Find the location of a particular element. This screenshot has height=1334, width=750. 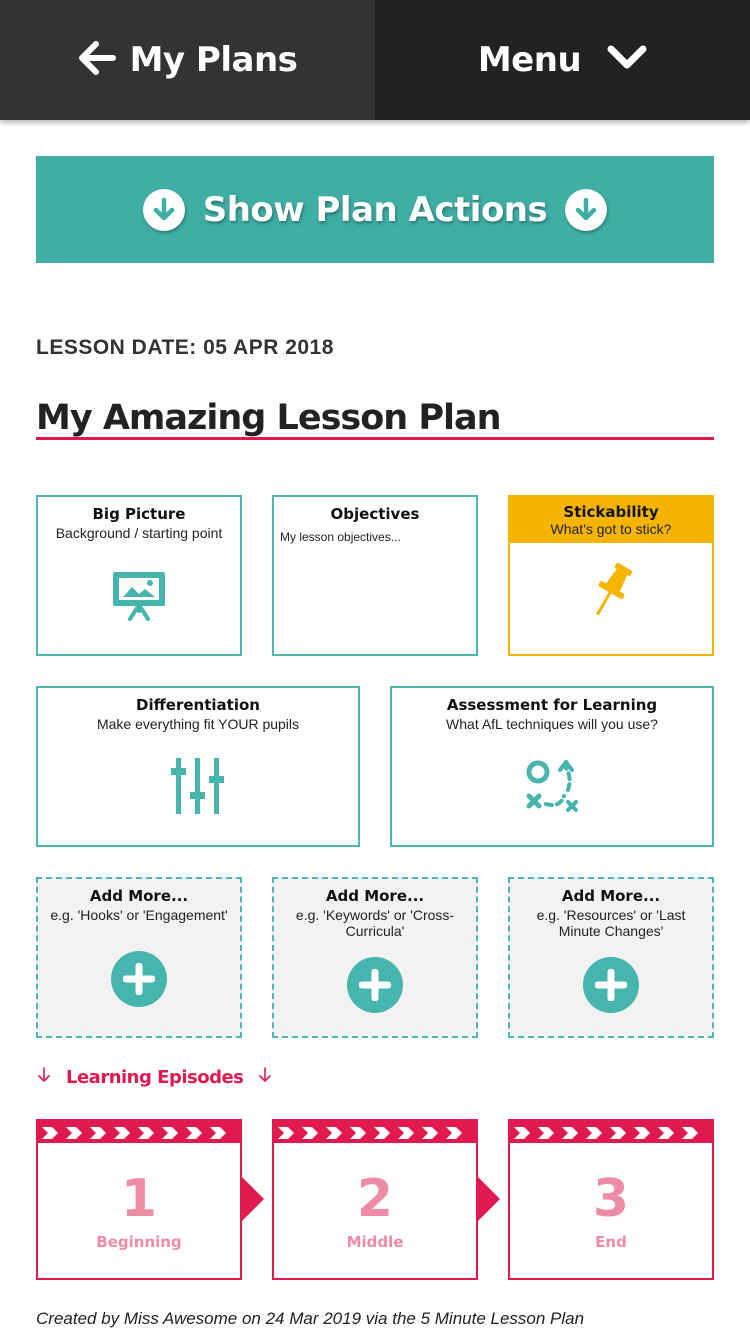

sliders-icon is located at coordinates (198, 786).